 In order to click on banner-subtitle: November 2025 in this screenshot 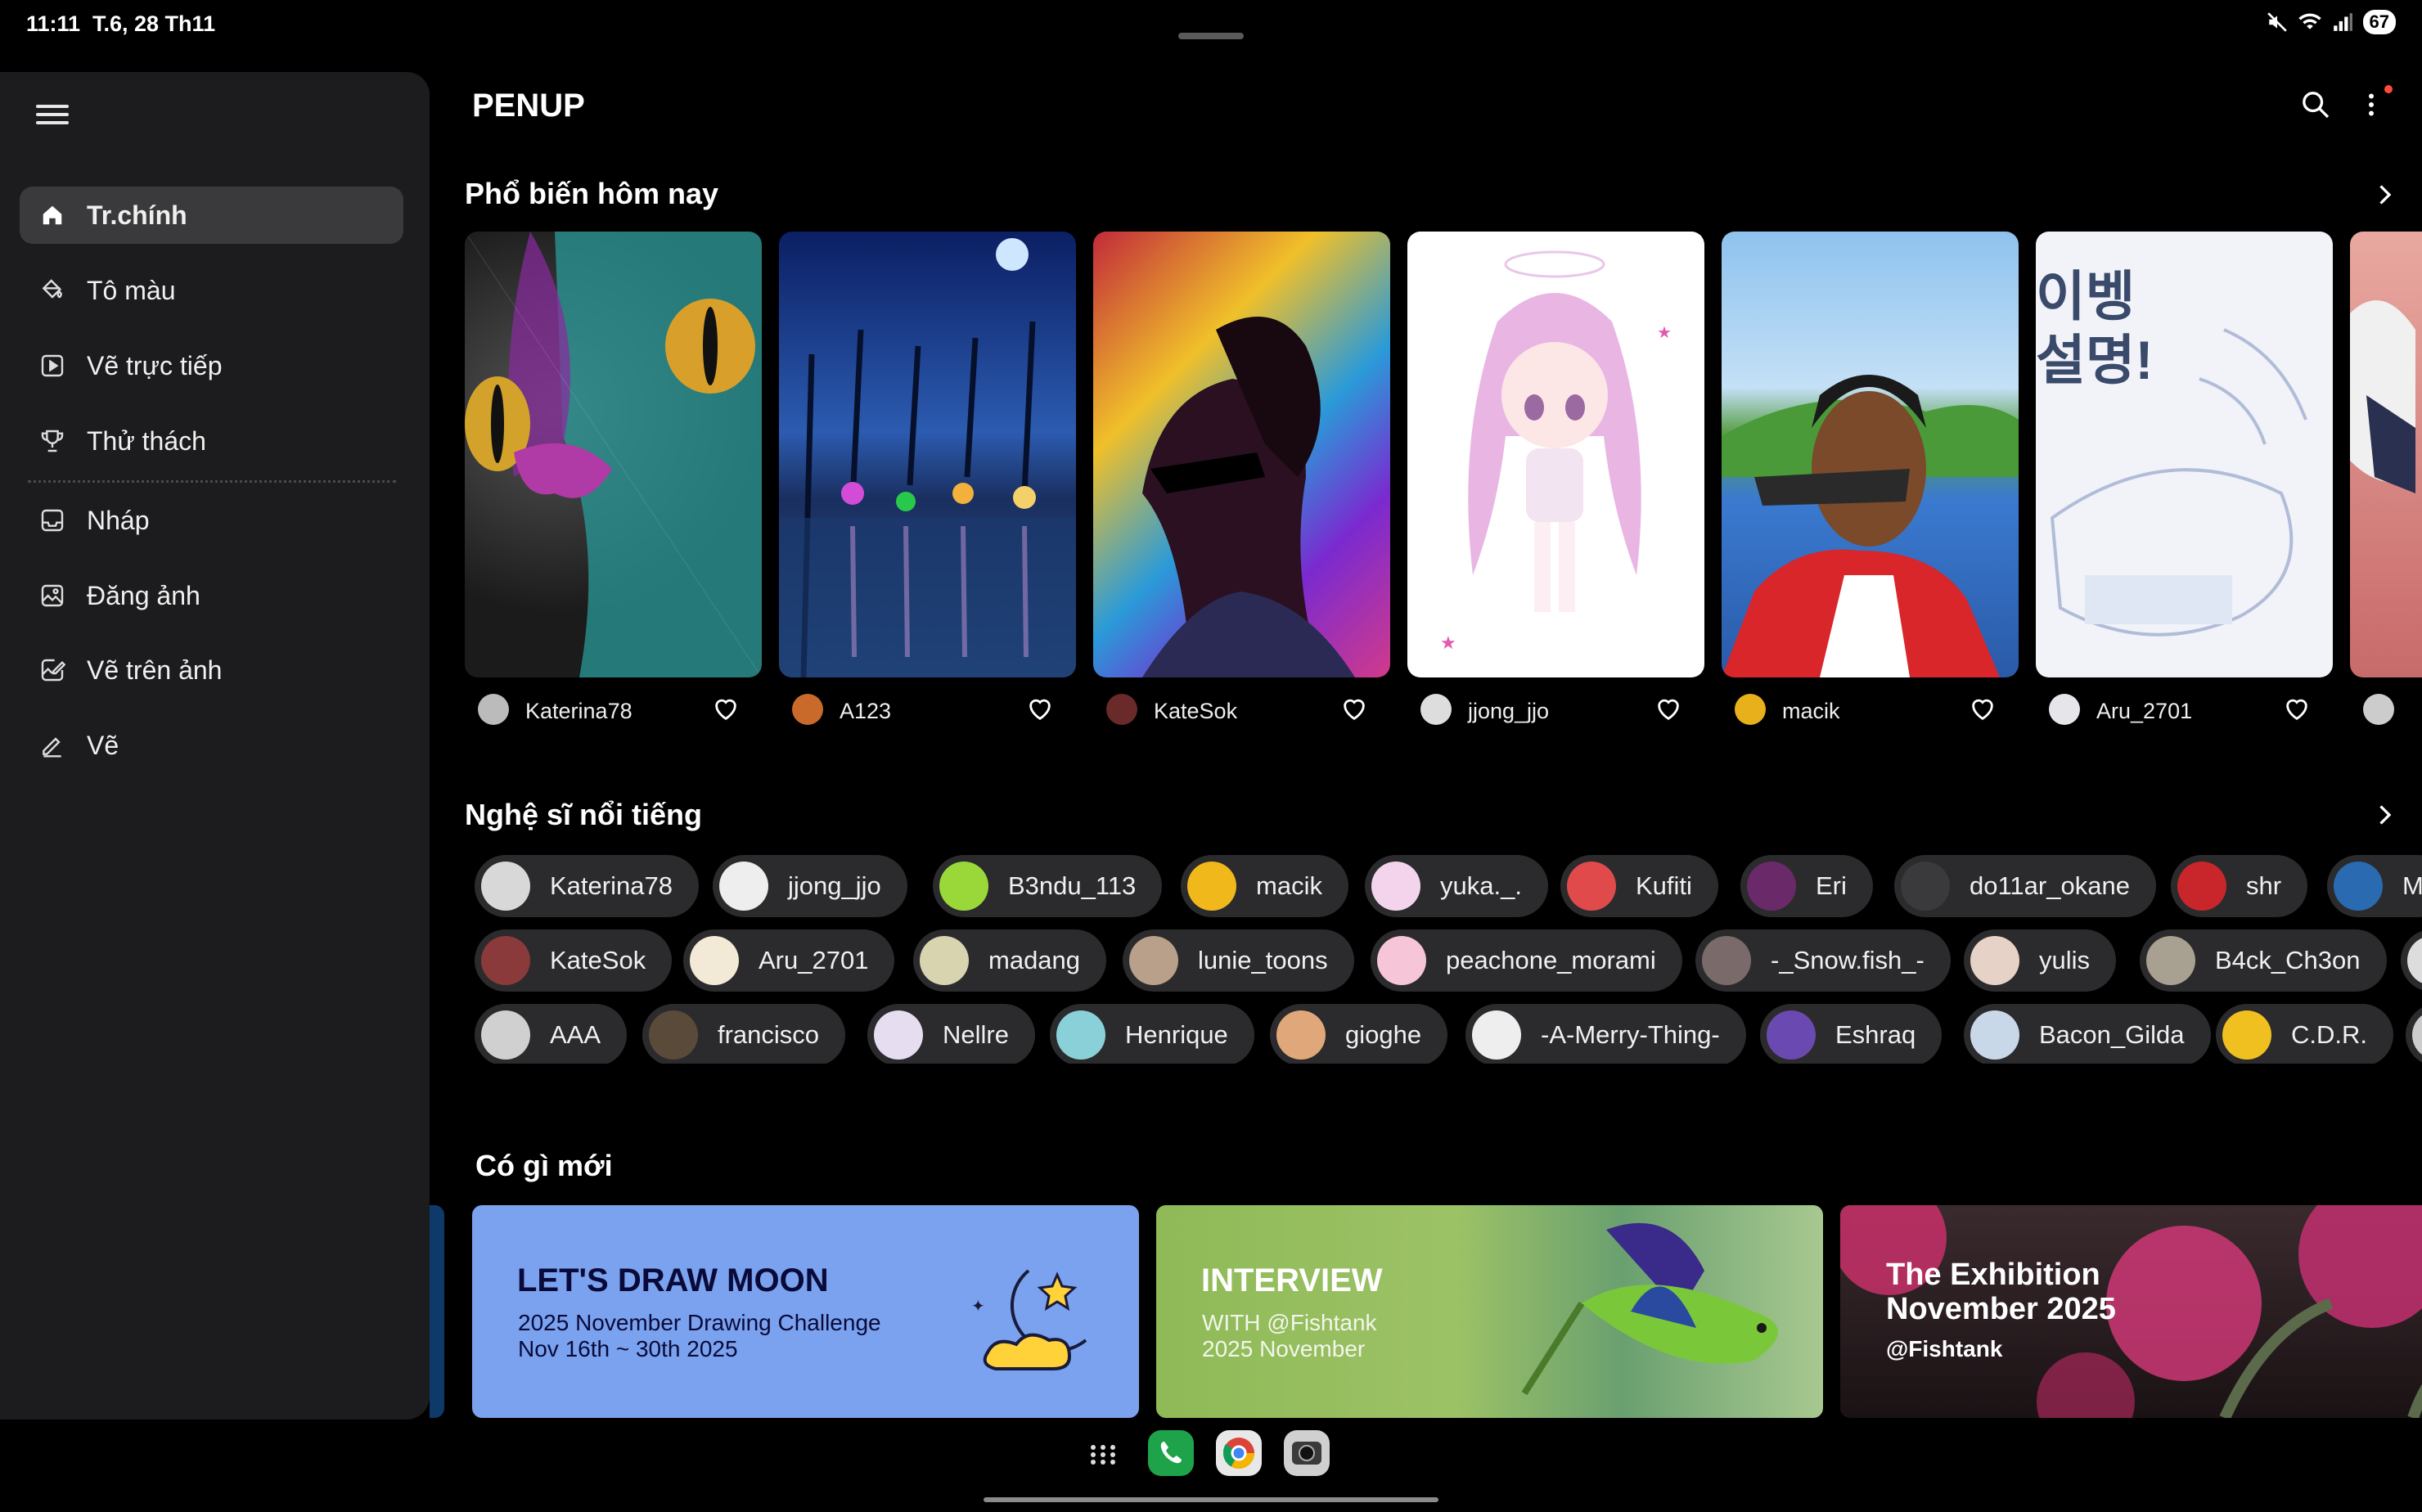, I will do `click(2001, 1309)`.